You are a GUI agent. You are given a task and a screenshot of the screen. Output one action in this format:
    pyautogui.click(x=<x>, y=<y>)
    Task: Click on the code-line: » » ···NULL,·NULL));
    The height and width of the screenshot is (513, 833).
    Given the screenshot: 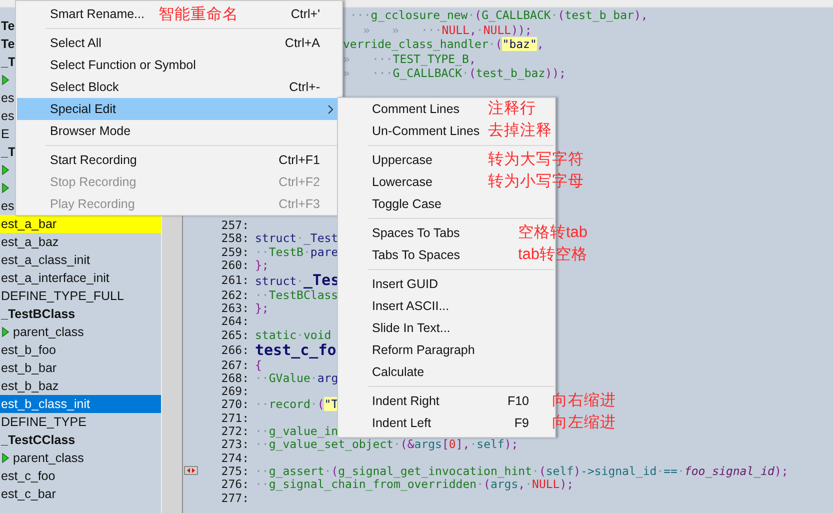 What is the action you would take?
    pyautogui.click(x=447, y=29)
    